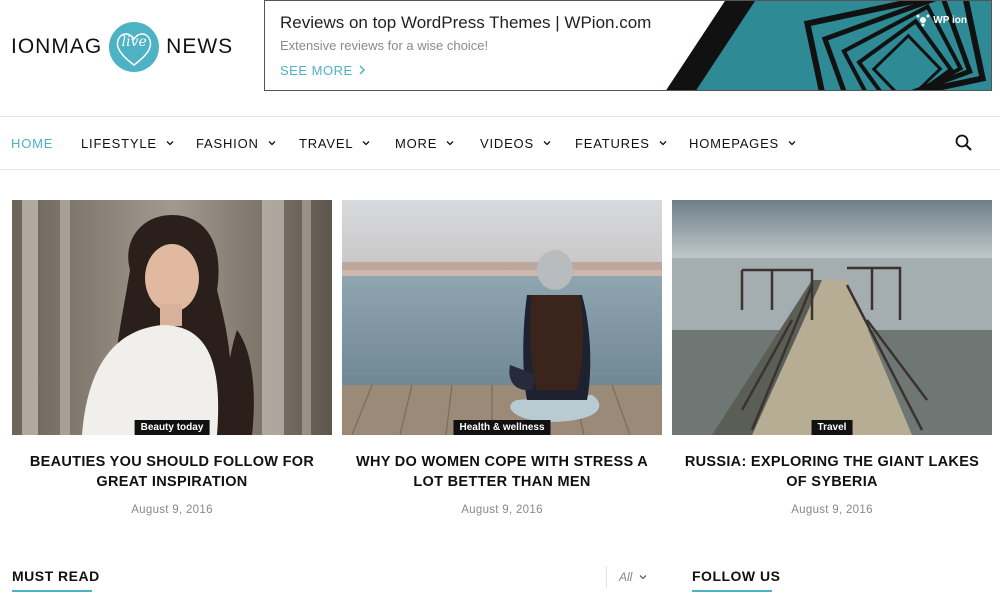 The image size is (1000, 600). Describe the element at coordinates (950, 20) in the screenshot. I see `banner-brand-label: WP ion` at that location.